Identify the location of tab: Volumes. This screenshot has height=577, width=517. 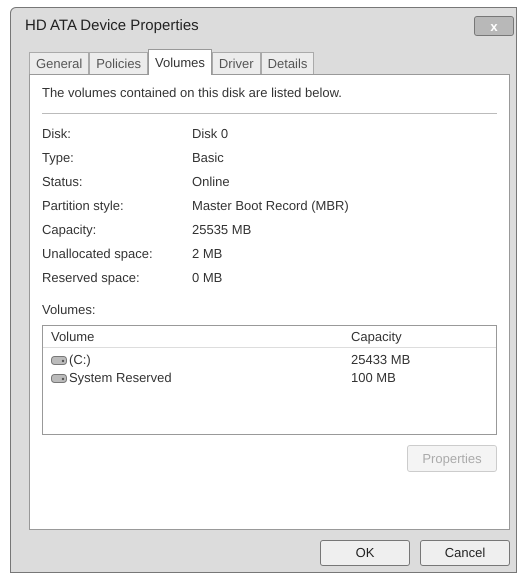
(180, 62).